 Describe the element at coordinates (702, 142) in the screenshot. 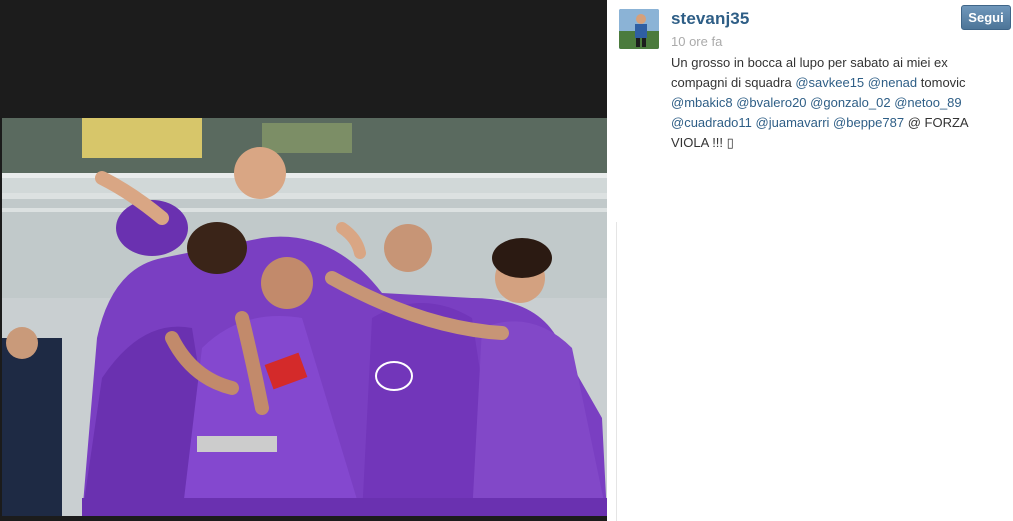

I see `caption-line-5: VIOLA !!! ▯` at that location.